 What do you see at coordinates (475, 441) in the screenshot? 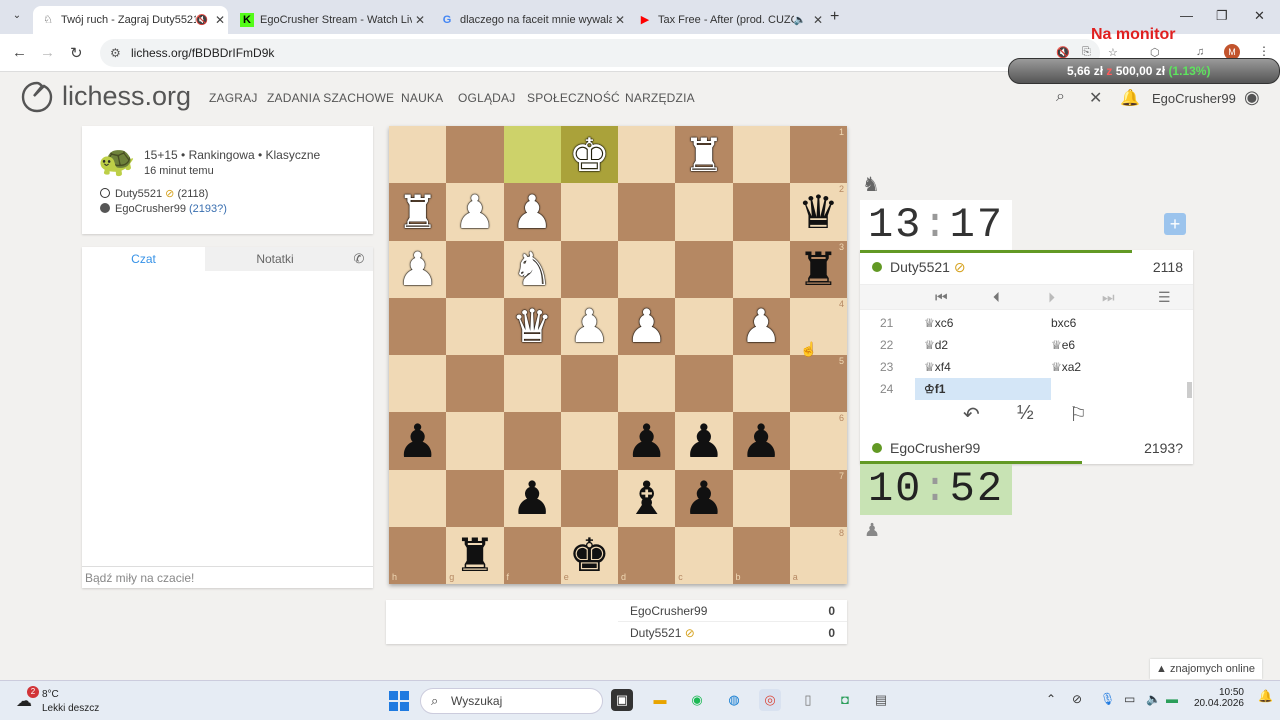
I see `square-g6` at bounding box center [475, 441].